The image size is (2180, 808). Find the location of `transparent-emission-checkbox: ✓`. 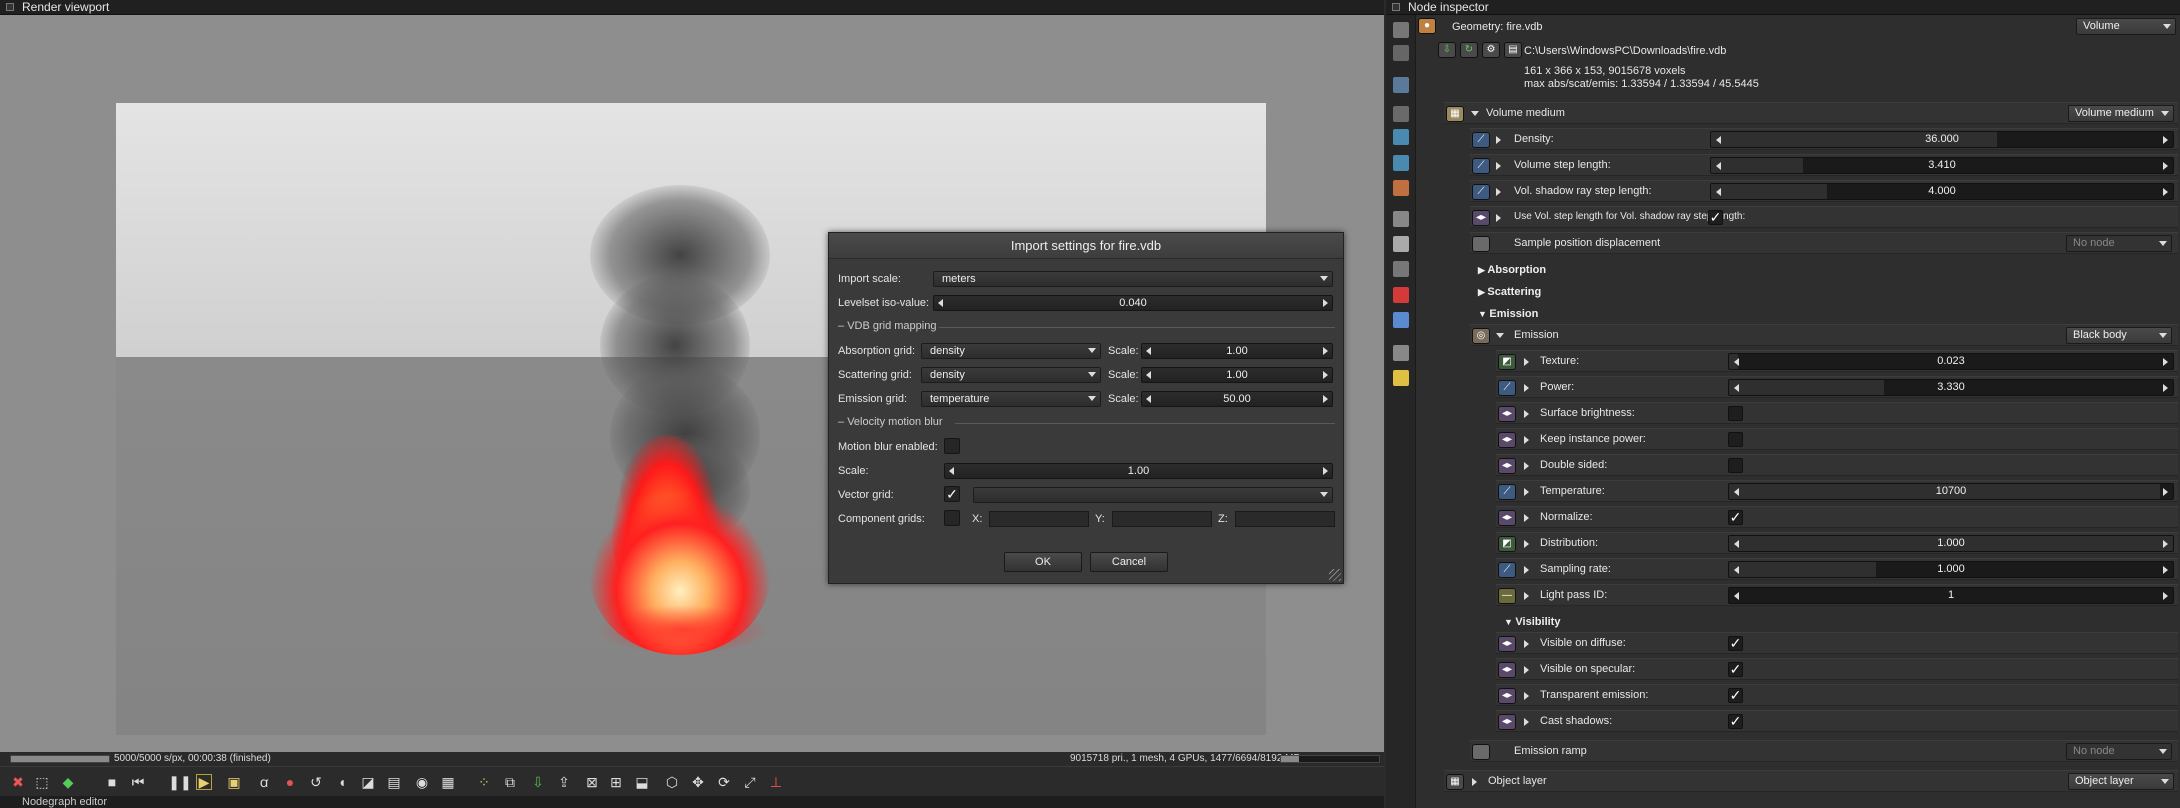

transparent-emission-checkbox: ✓ is located at coordinates (1735, 695).